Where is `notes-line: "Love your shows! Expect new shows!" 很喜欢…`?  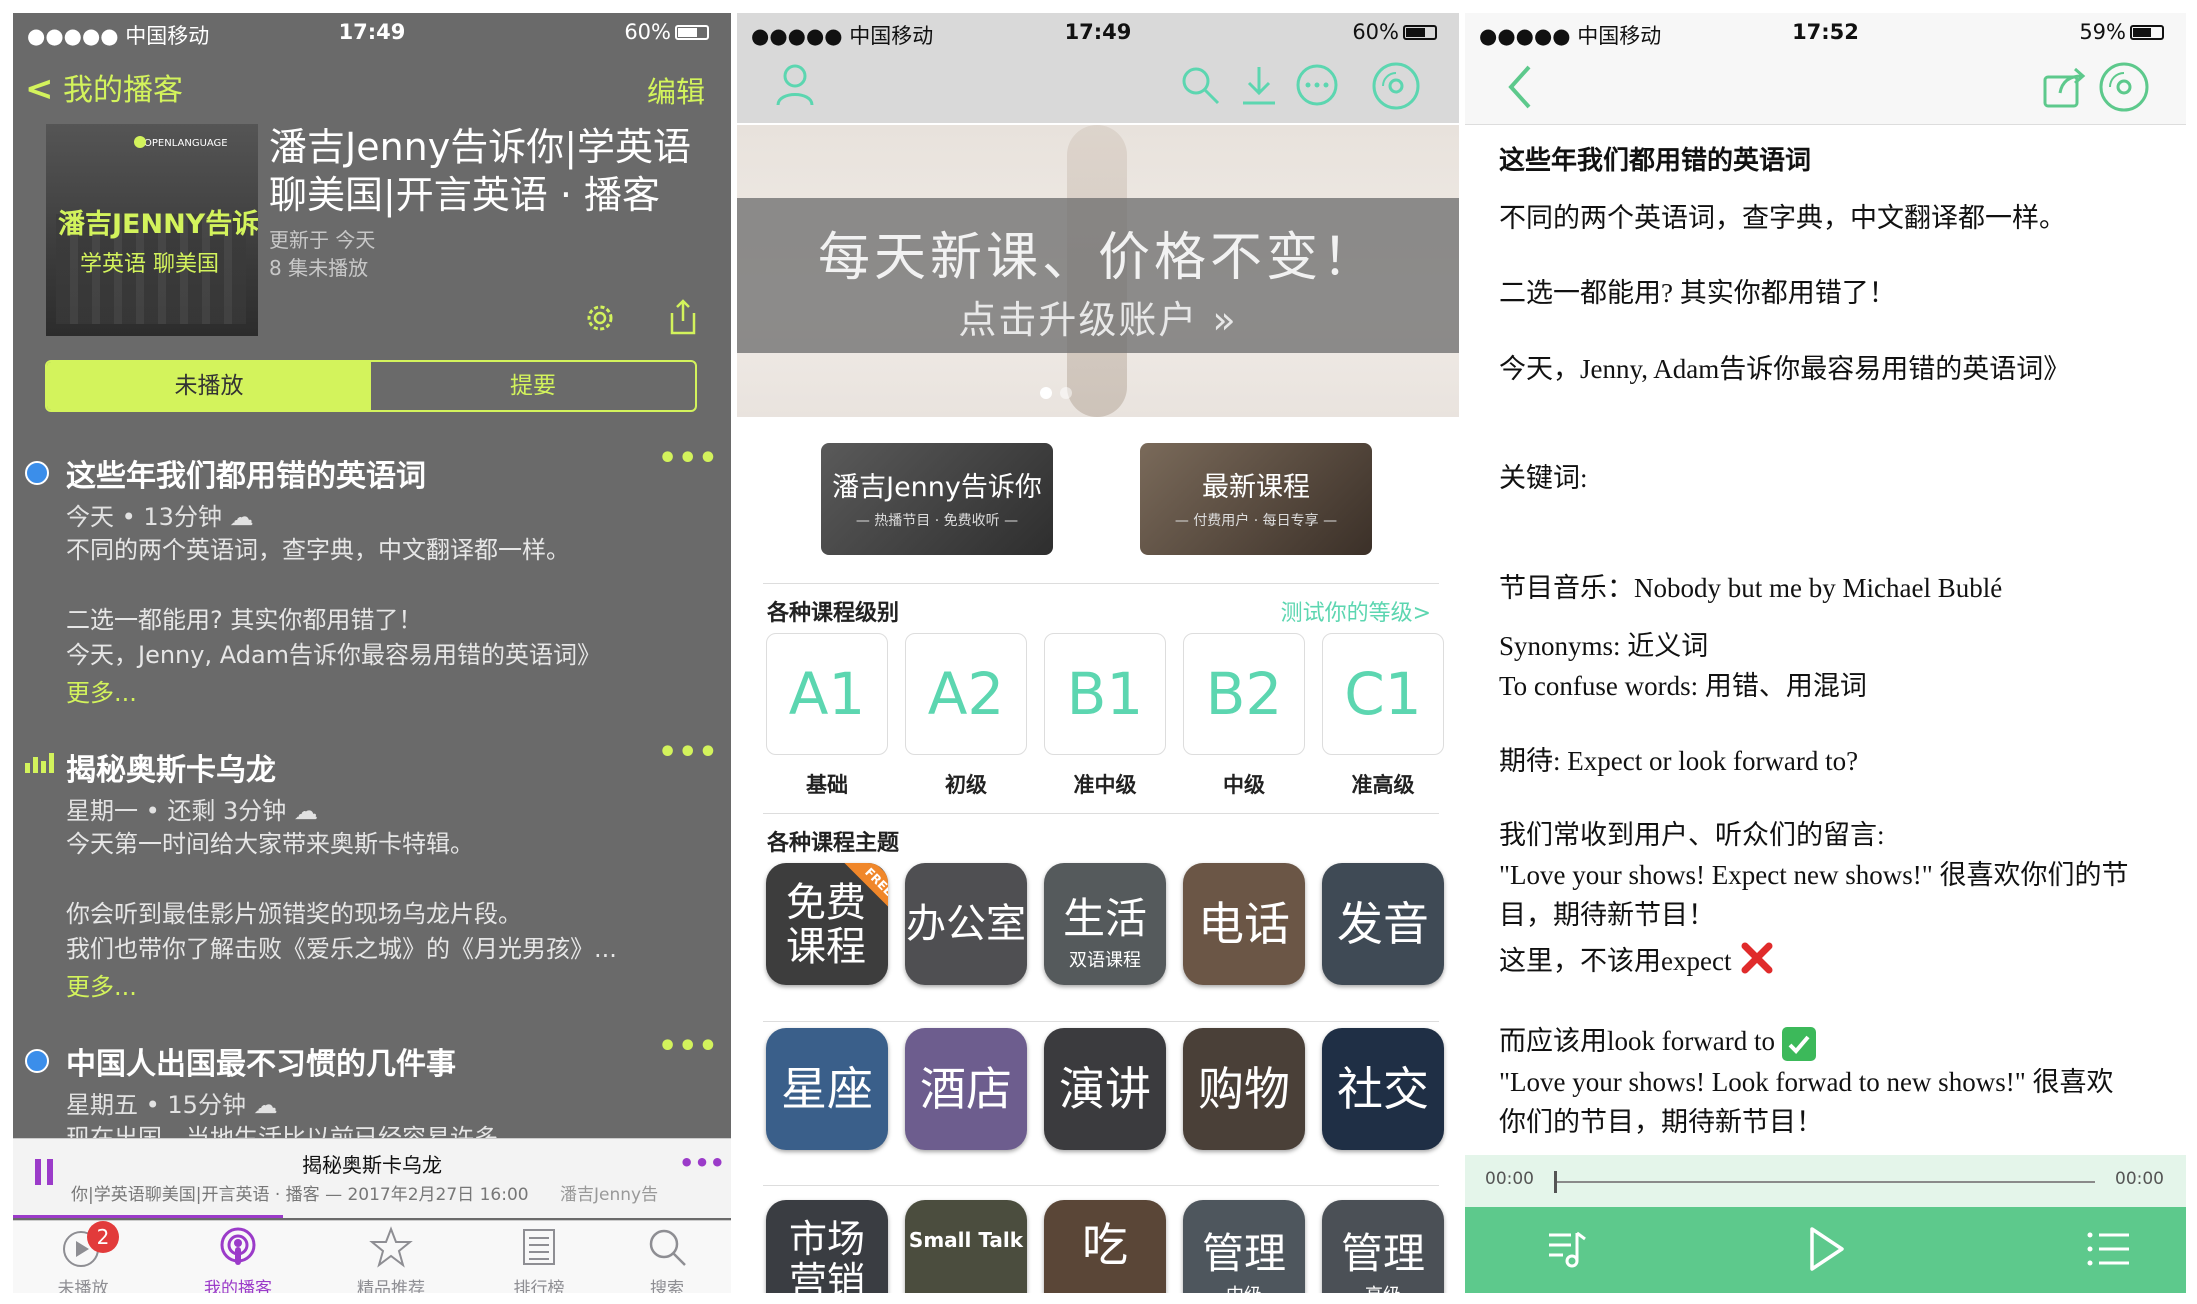
notes-line: "Love your shows! Expect new shows!" 很喜欢… is located at coordinates (1814, 875).